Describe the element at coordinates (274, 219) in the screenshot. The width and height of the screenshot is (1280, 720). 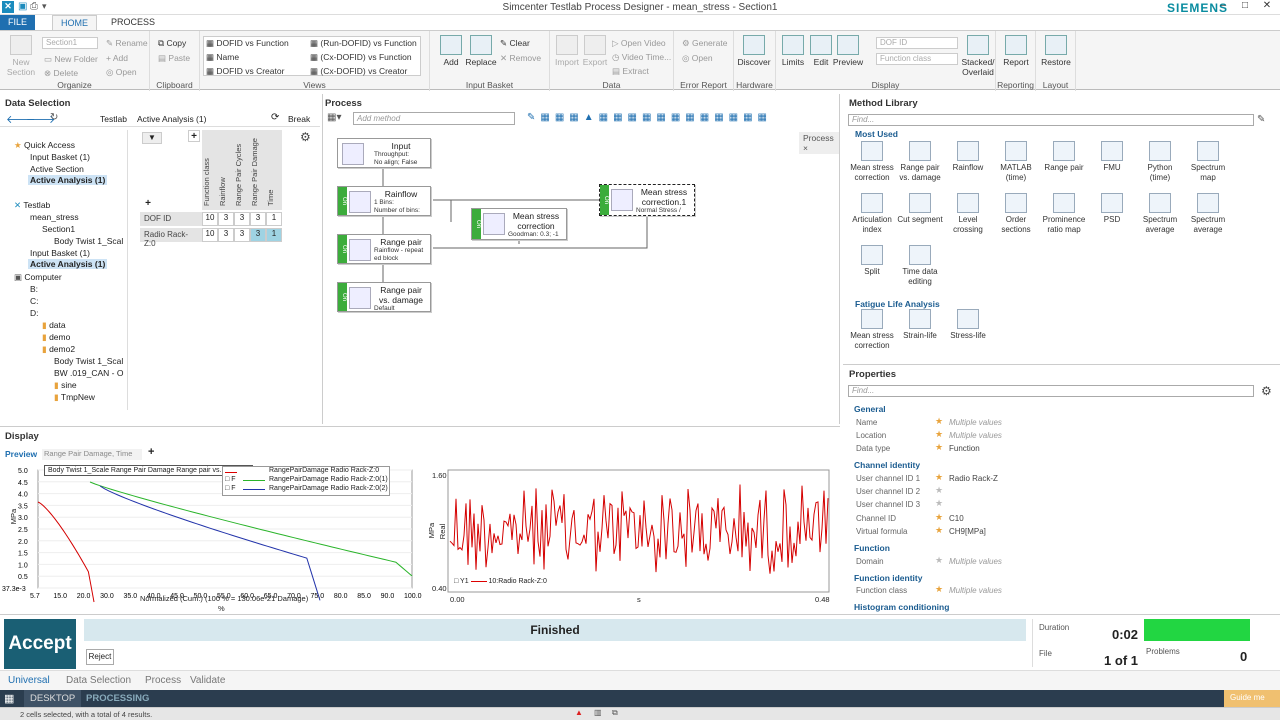
I see `grid-cell: 1` at that location.